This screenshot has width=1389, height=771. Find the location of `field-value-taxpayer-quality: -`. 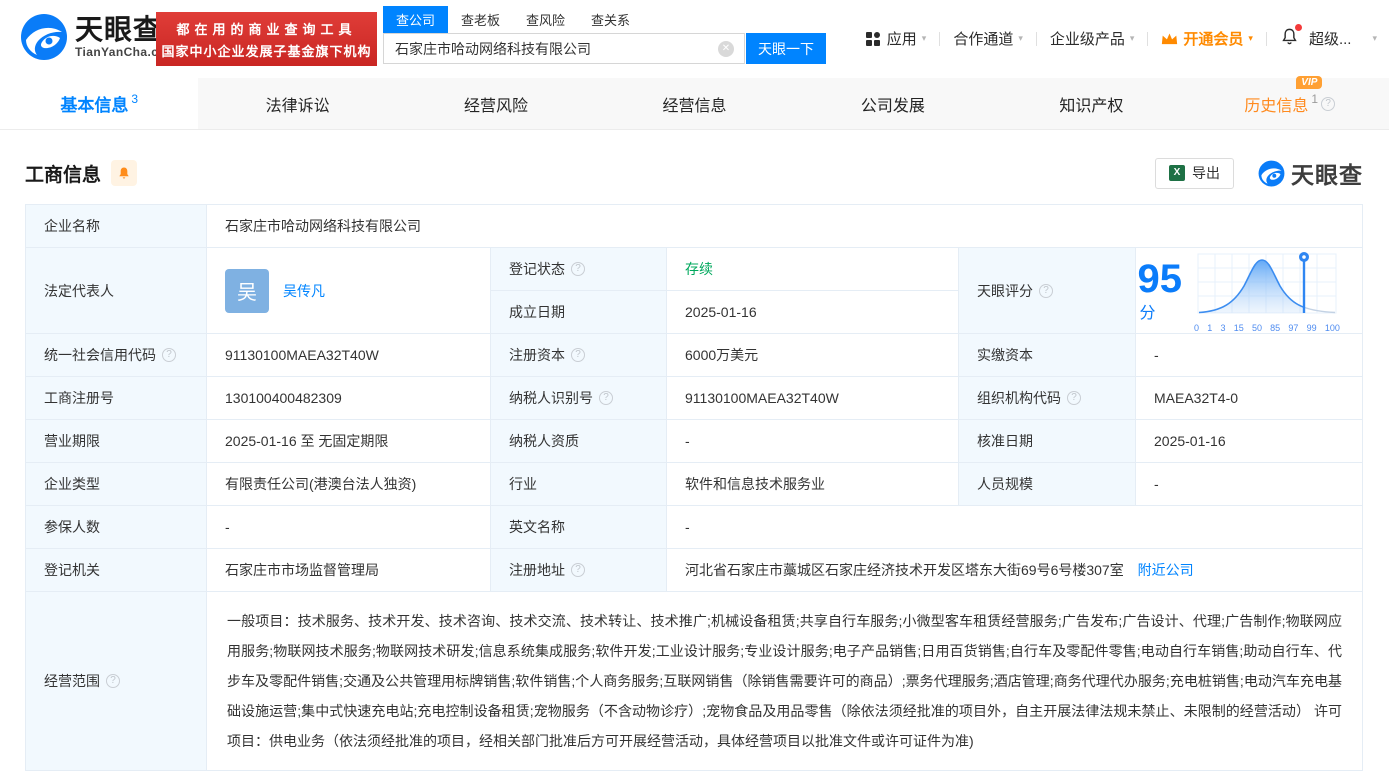

field-value-taxpayer-quality: - is located at coordinates (812, 441).